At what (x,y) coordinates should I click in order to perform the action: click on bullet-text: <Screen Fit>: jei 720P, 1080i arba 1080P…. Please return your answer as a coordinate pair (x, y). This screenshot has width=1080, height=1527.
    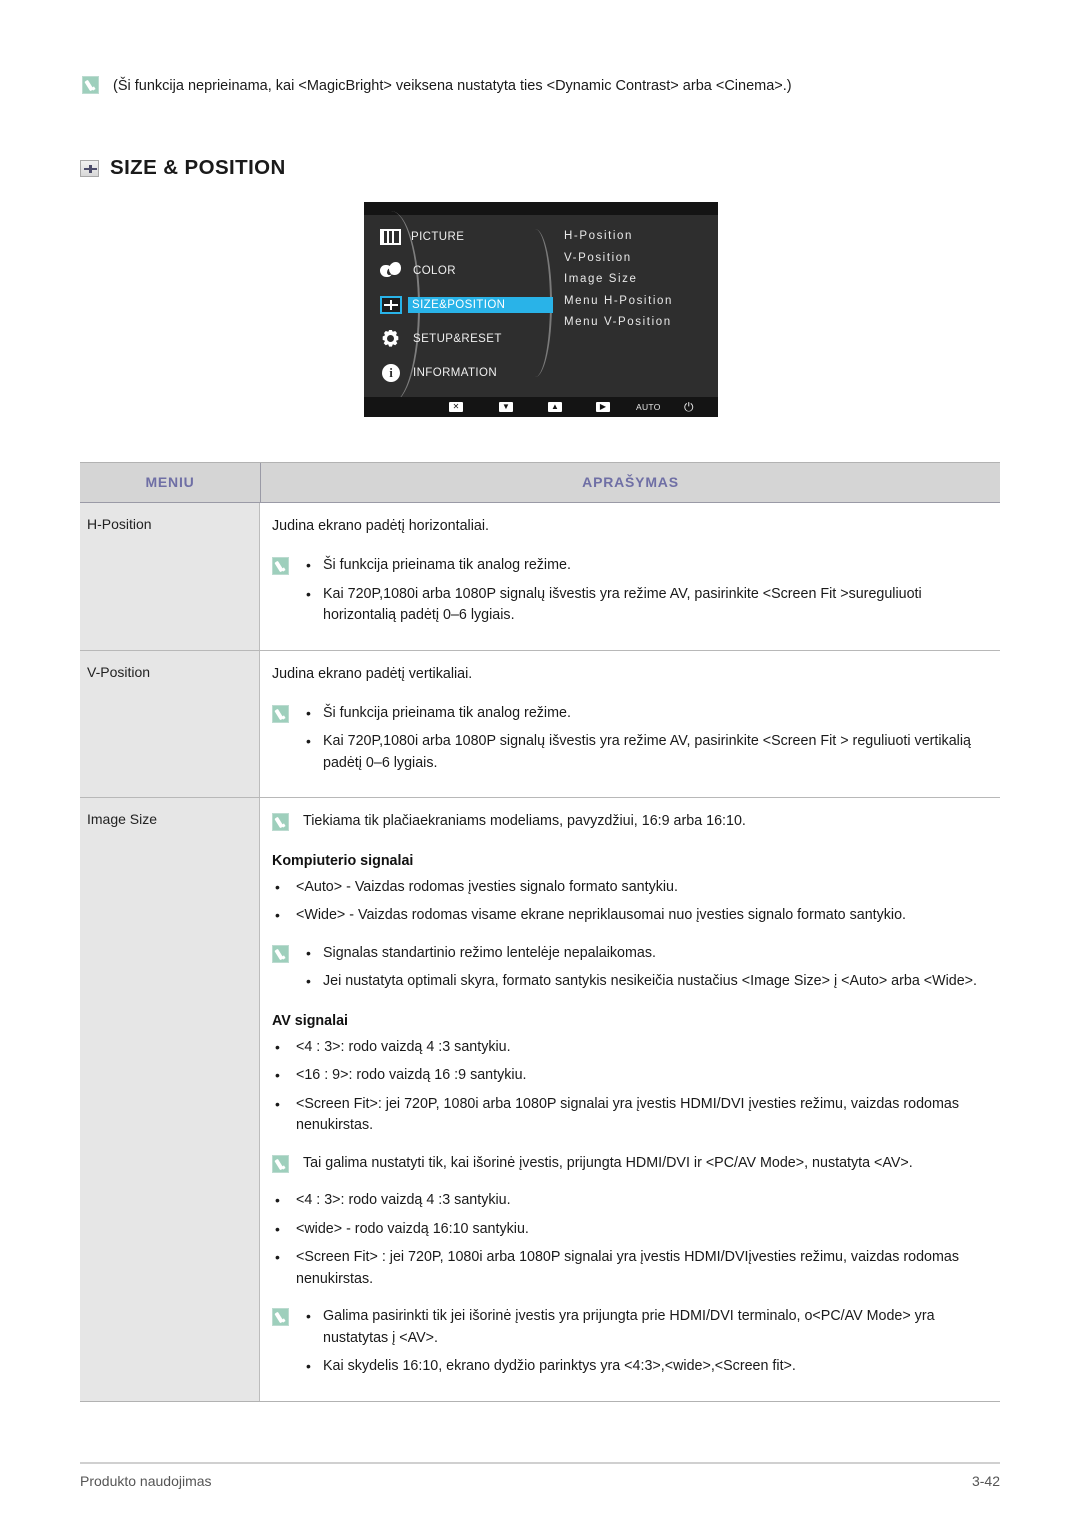
    Looking at the image, I should click on (628, 1114).